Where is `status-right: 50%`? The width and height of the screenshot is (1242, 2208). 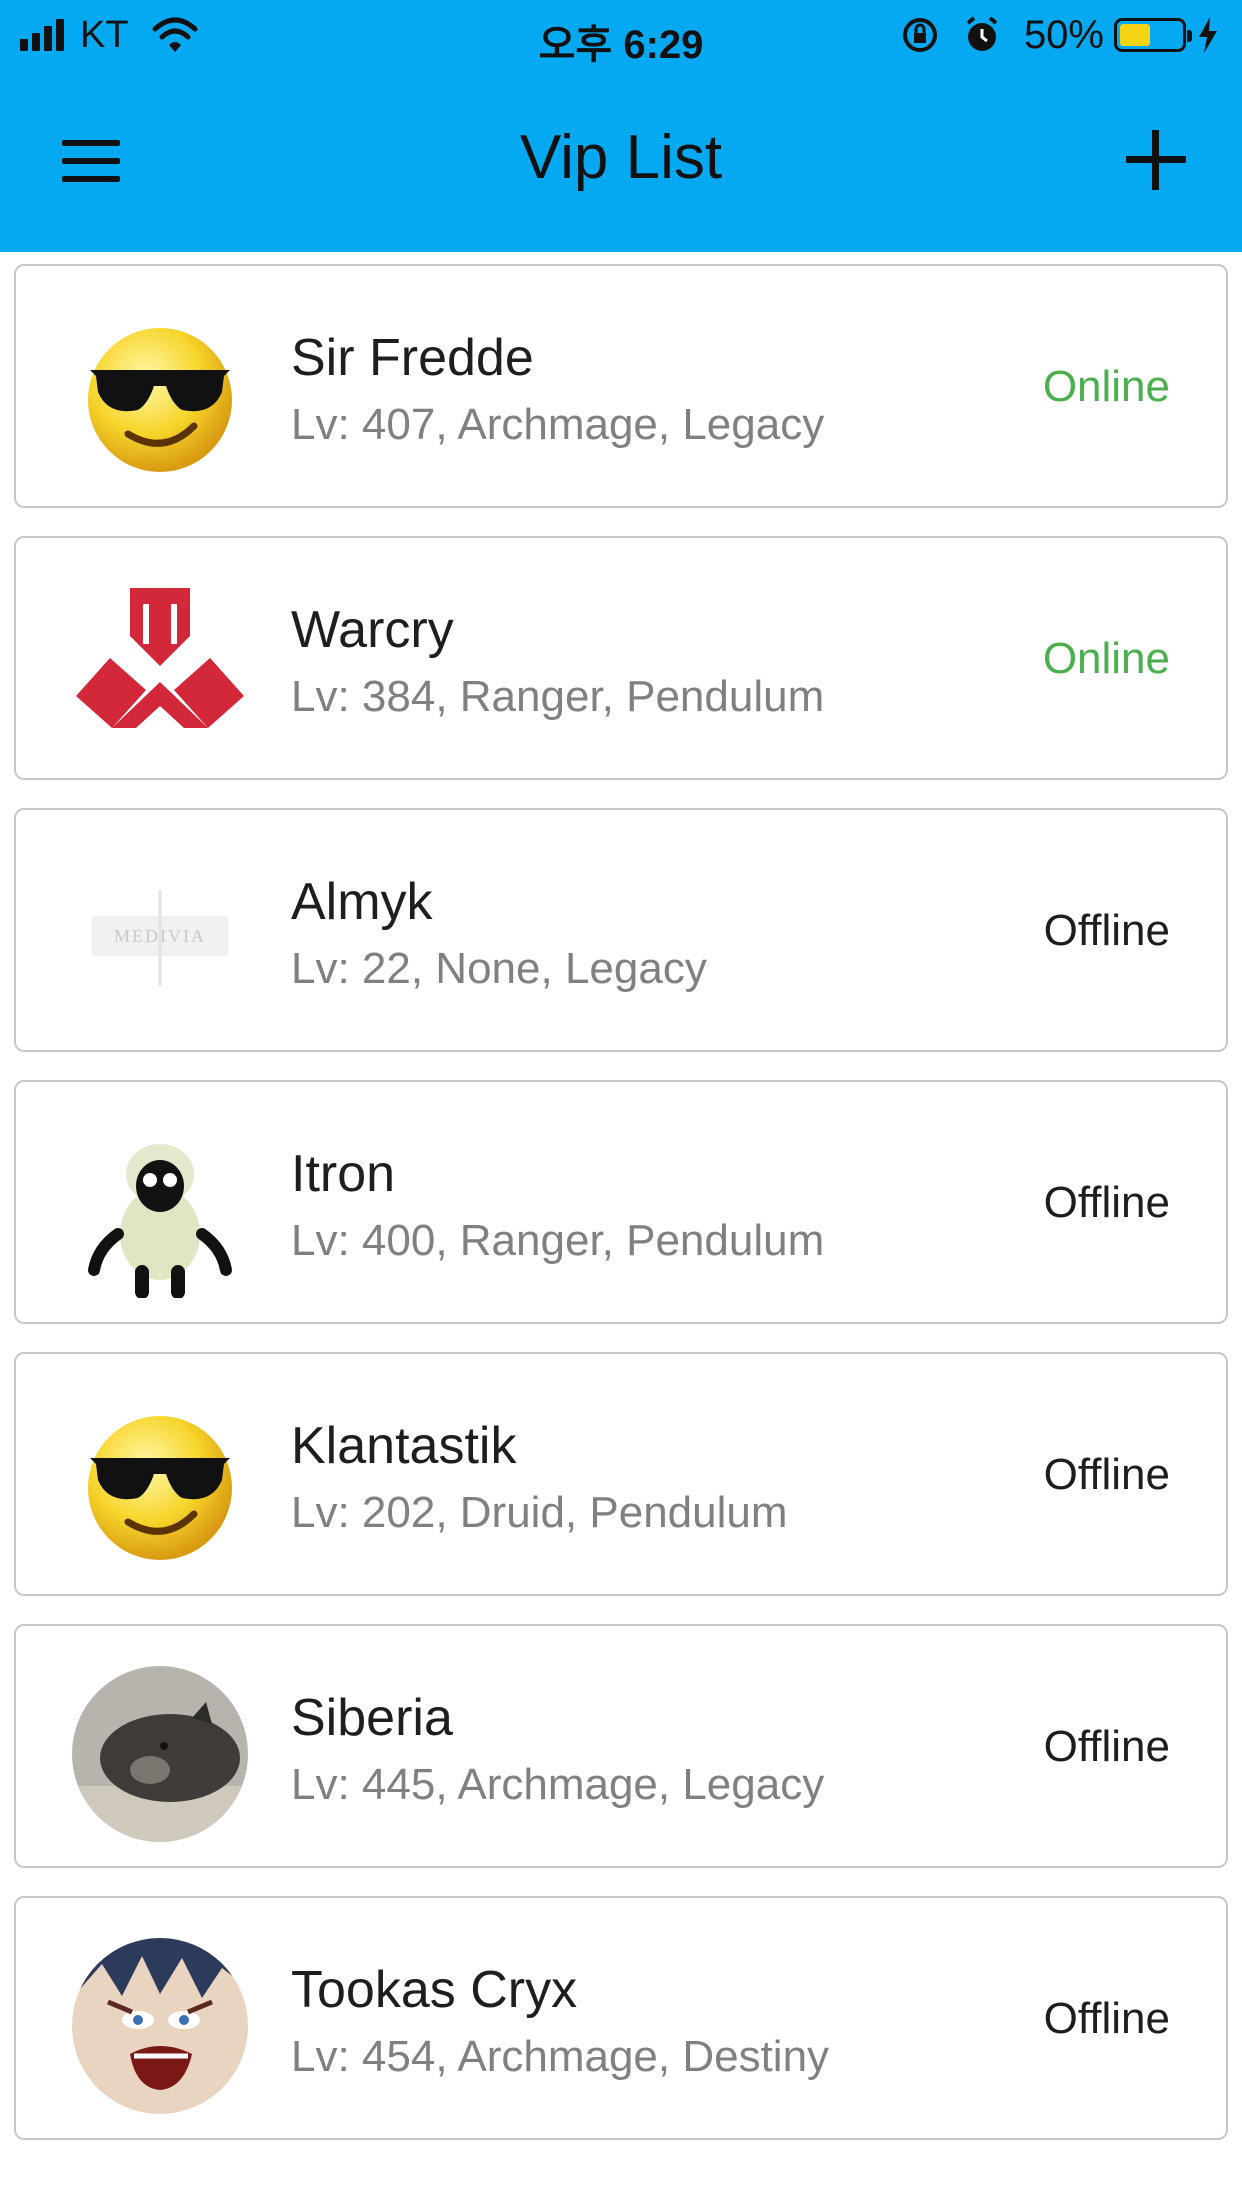 status-right: 50% is located at coordinates (1060, 35).